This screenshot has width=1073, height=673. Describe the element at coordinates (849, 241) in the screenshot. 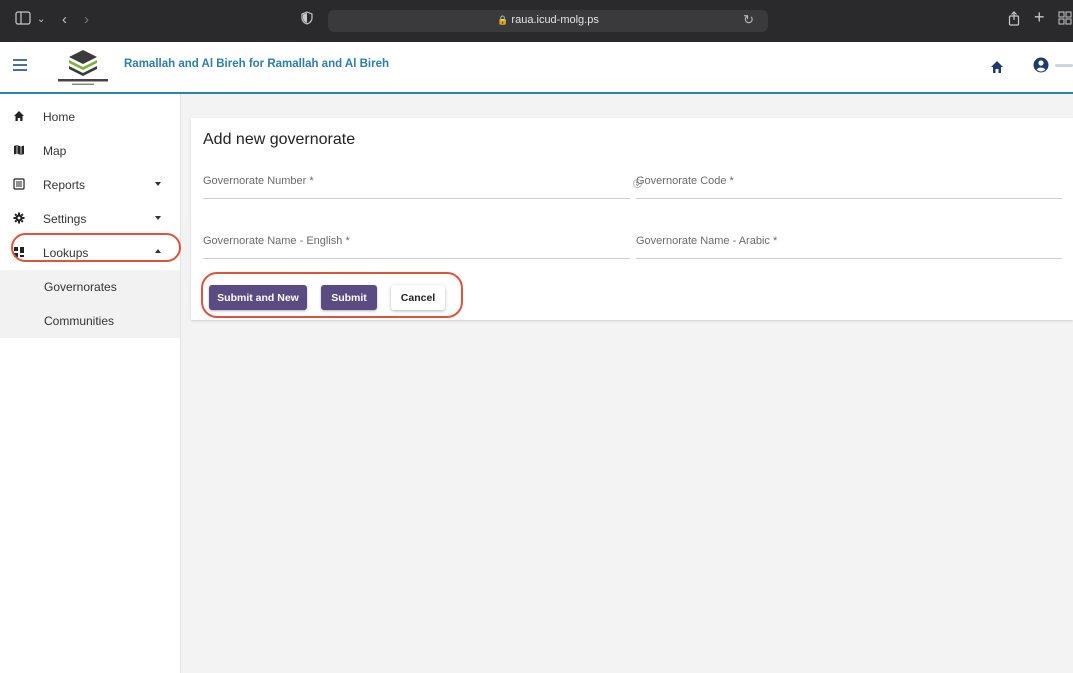

I see `governorate-name-arabic-input` at that location.